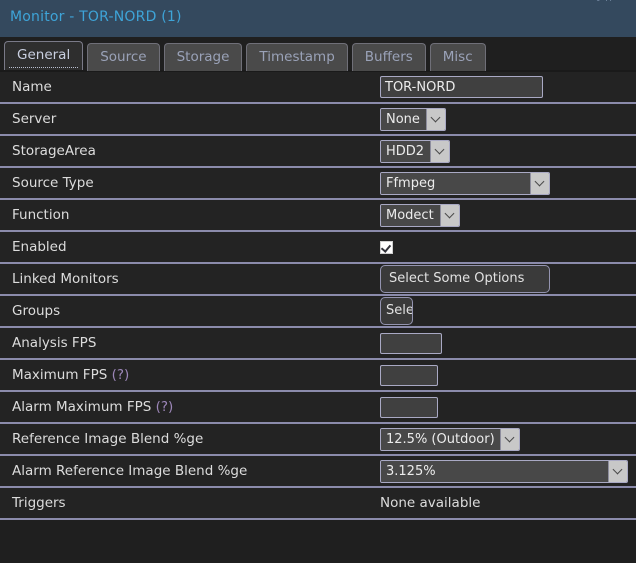  Describe the element at coordinates (508, 151) in the screenshot. I see `control-storagearea: HDD2` at that location.